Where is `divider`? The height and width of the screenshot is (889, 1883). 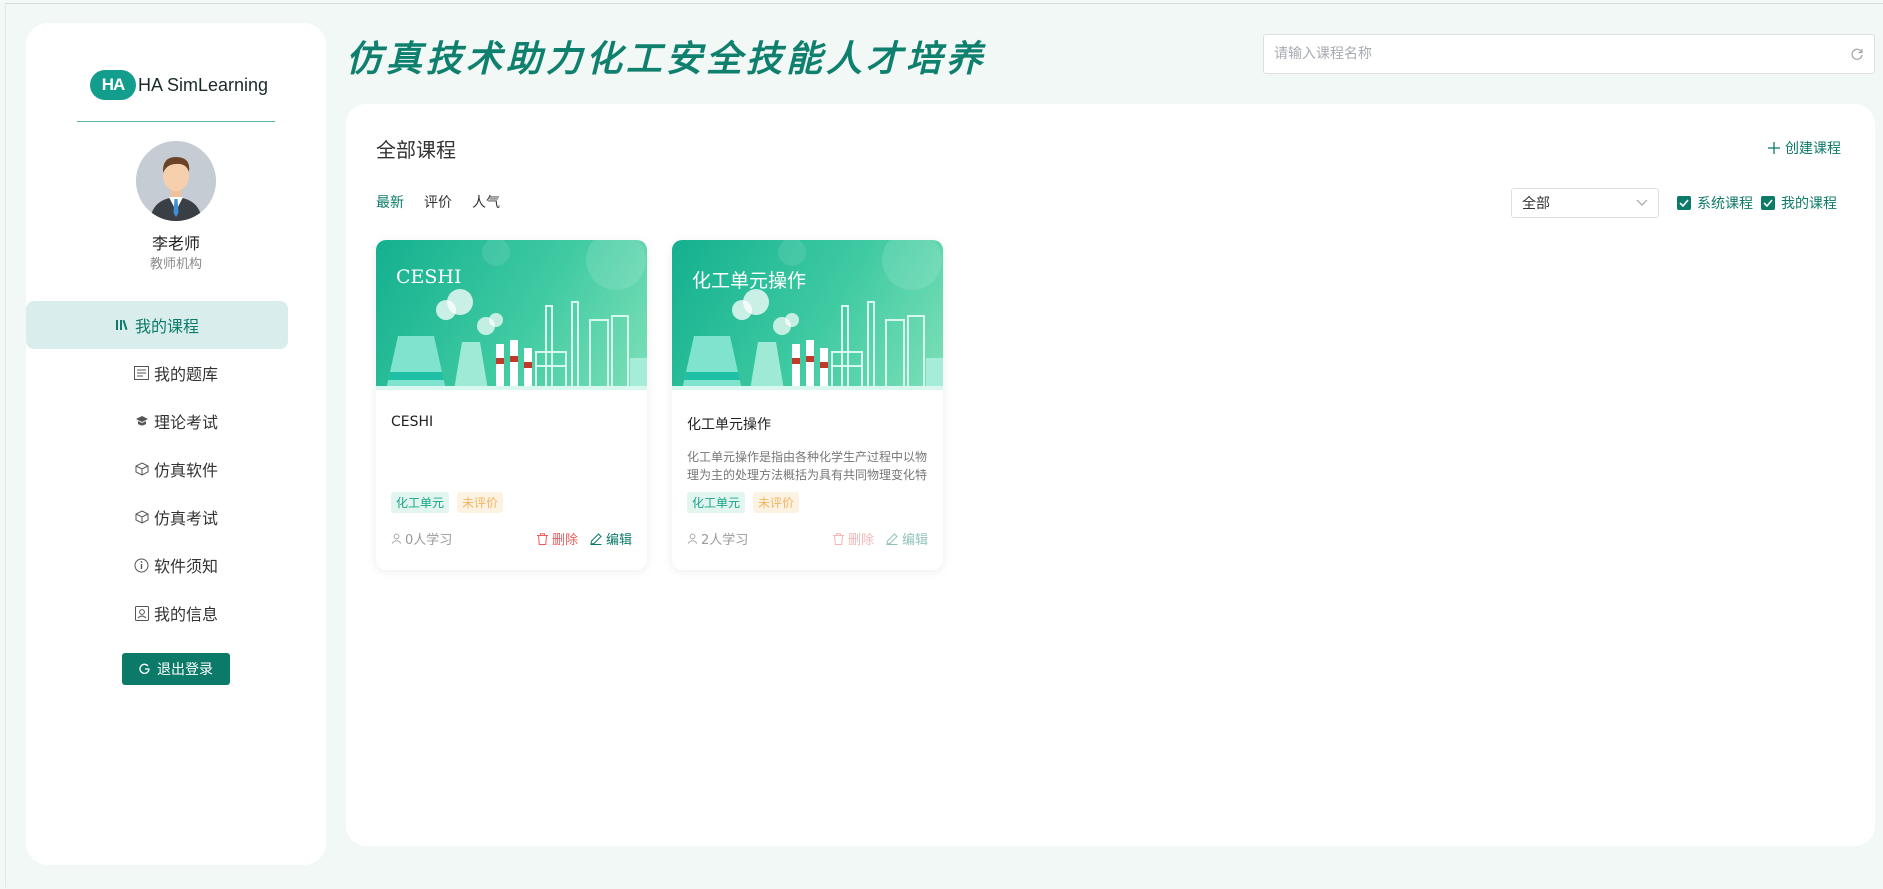 divider is located at coordinates (176, 121).